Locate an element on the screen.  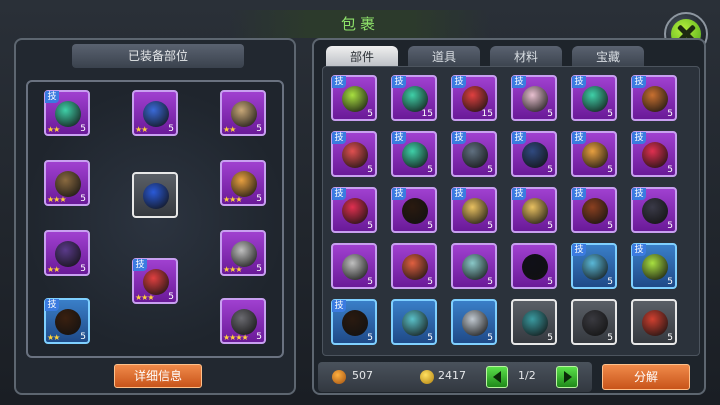
slot-6: ★★ 5 is located at coordinates (67, 253).